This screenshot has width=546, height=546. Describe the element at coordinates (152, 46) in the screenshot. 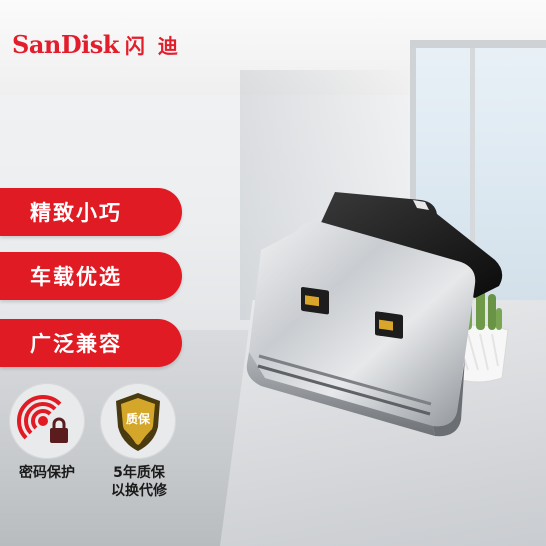

I see `brand-chinese-name: 闪 迪` at that location.